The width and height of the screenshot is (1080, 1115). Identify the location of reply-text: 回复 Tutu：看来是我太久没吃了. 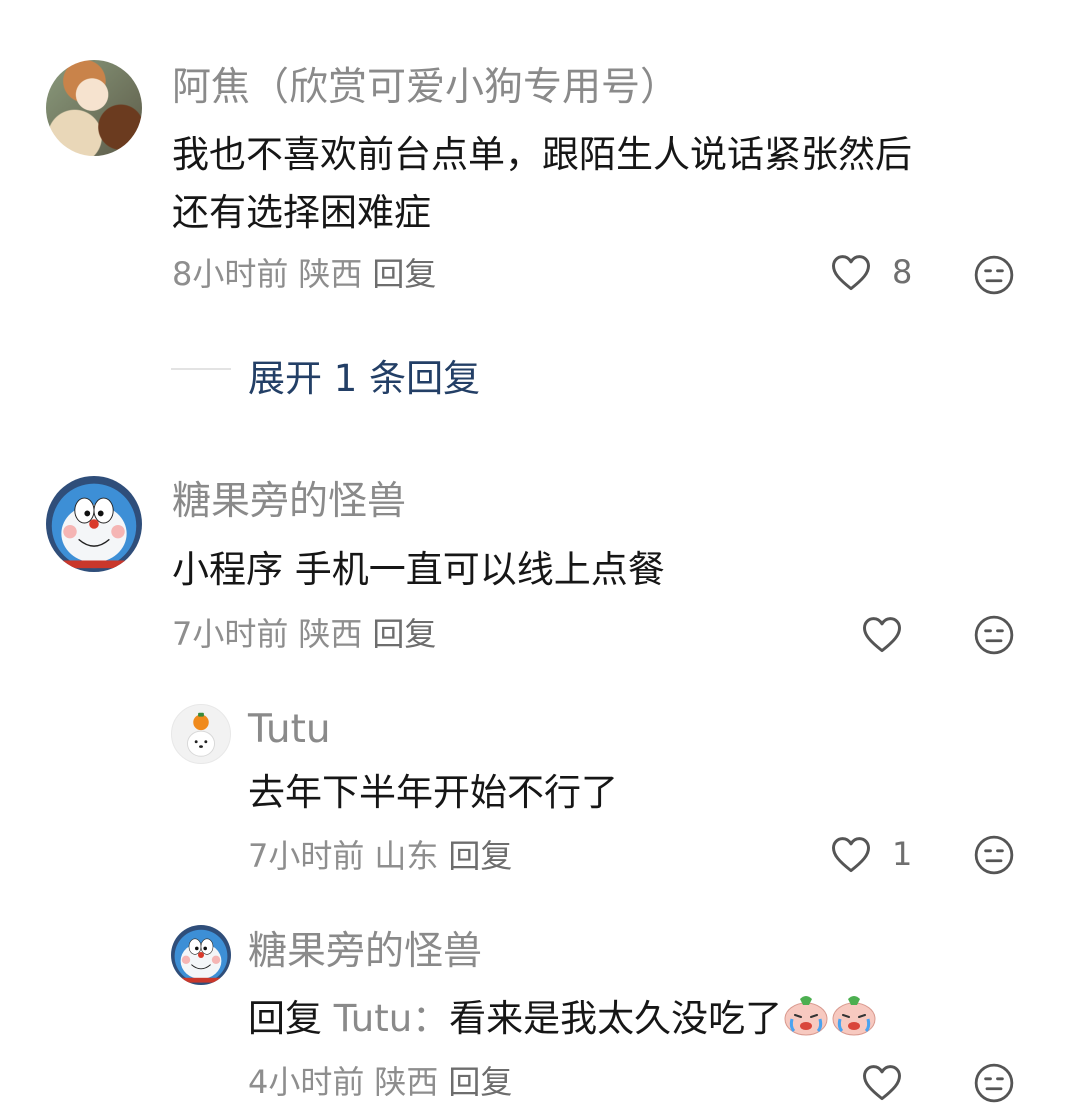
(563, 1019).